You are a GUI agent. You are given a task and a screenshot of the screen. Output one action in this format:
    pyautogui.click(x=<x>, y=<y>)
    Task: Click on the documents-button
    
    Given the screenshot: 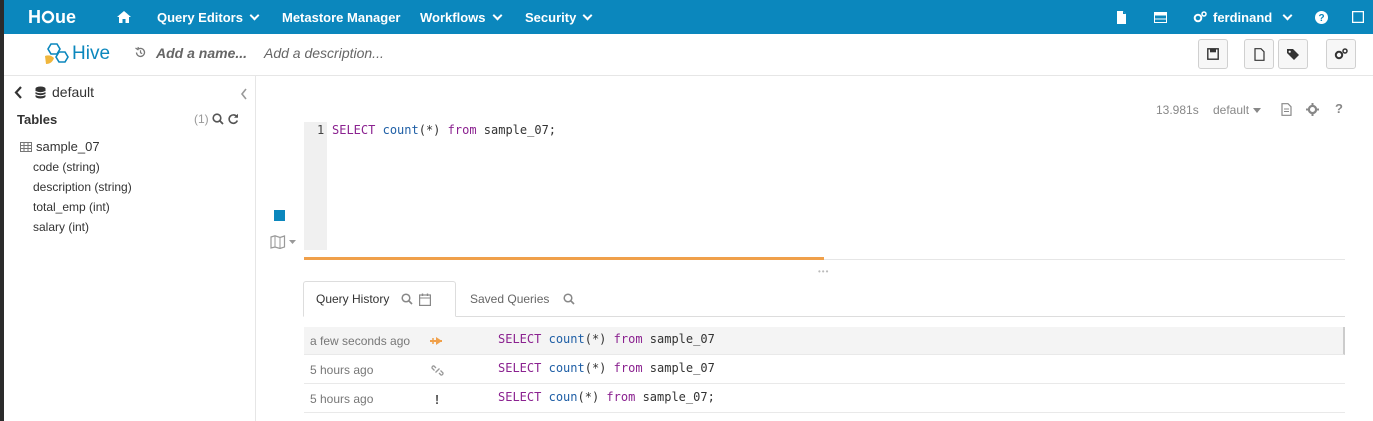 What is the action you would take?
    pyautogui.click(x=1121, y=17)
    